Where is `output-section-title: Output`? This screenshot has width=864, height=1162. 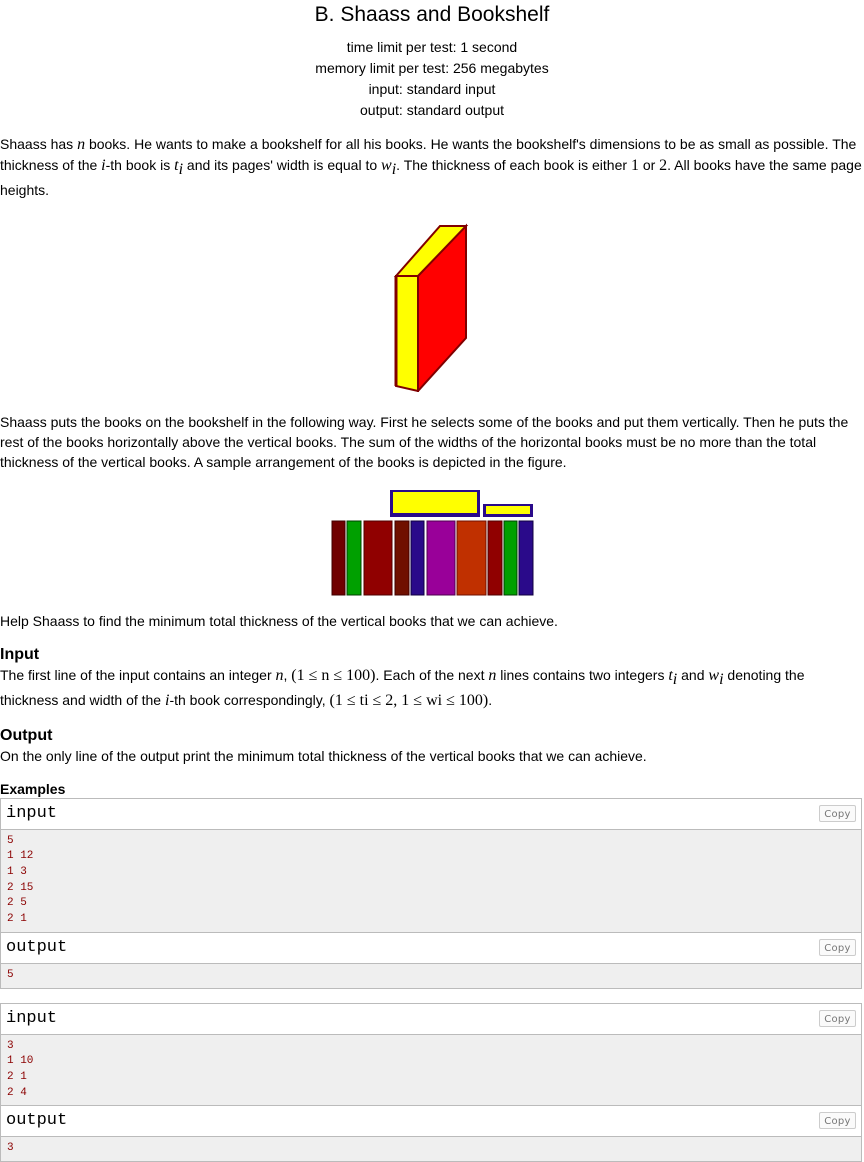
output-section-title: Output is located at coordinates (26, 735).